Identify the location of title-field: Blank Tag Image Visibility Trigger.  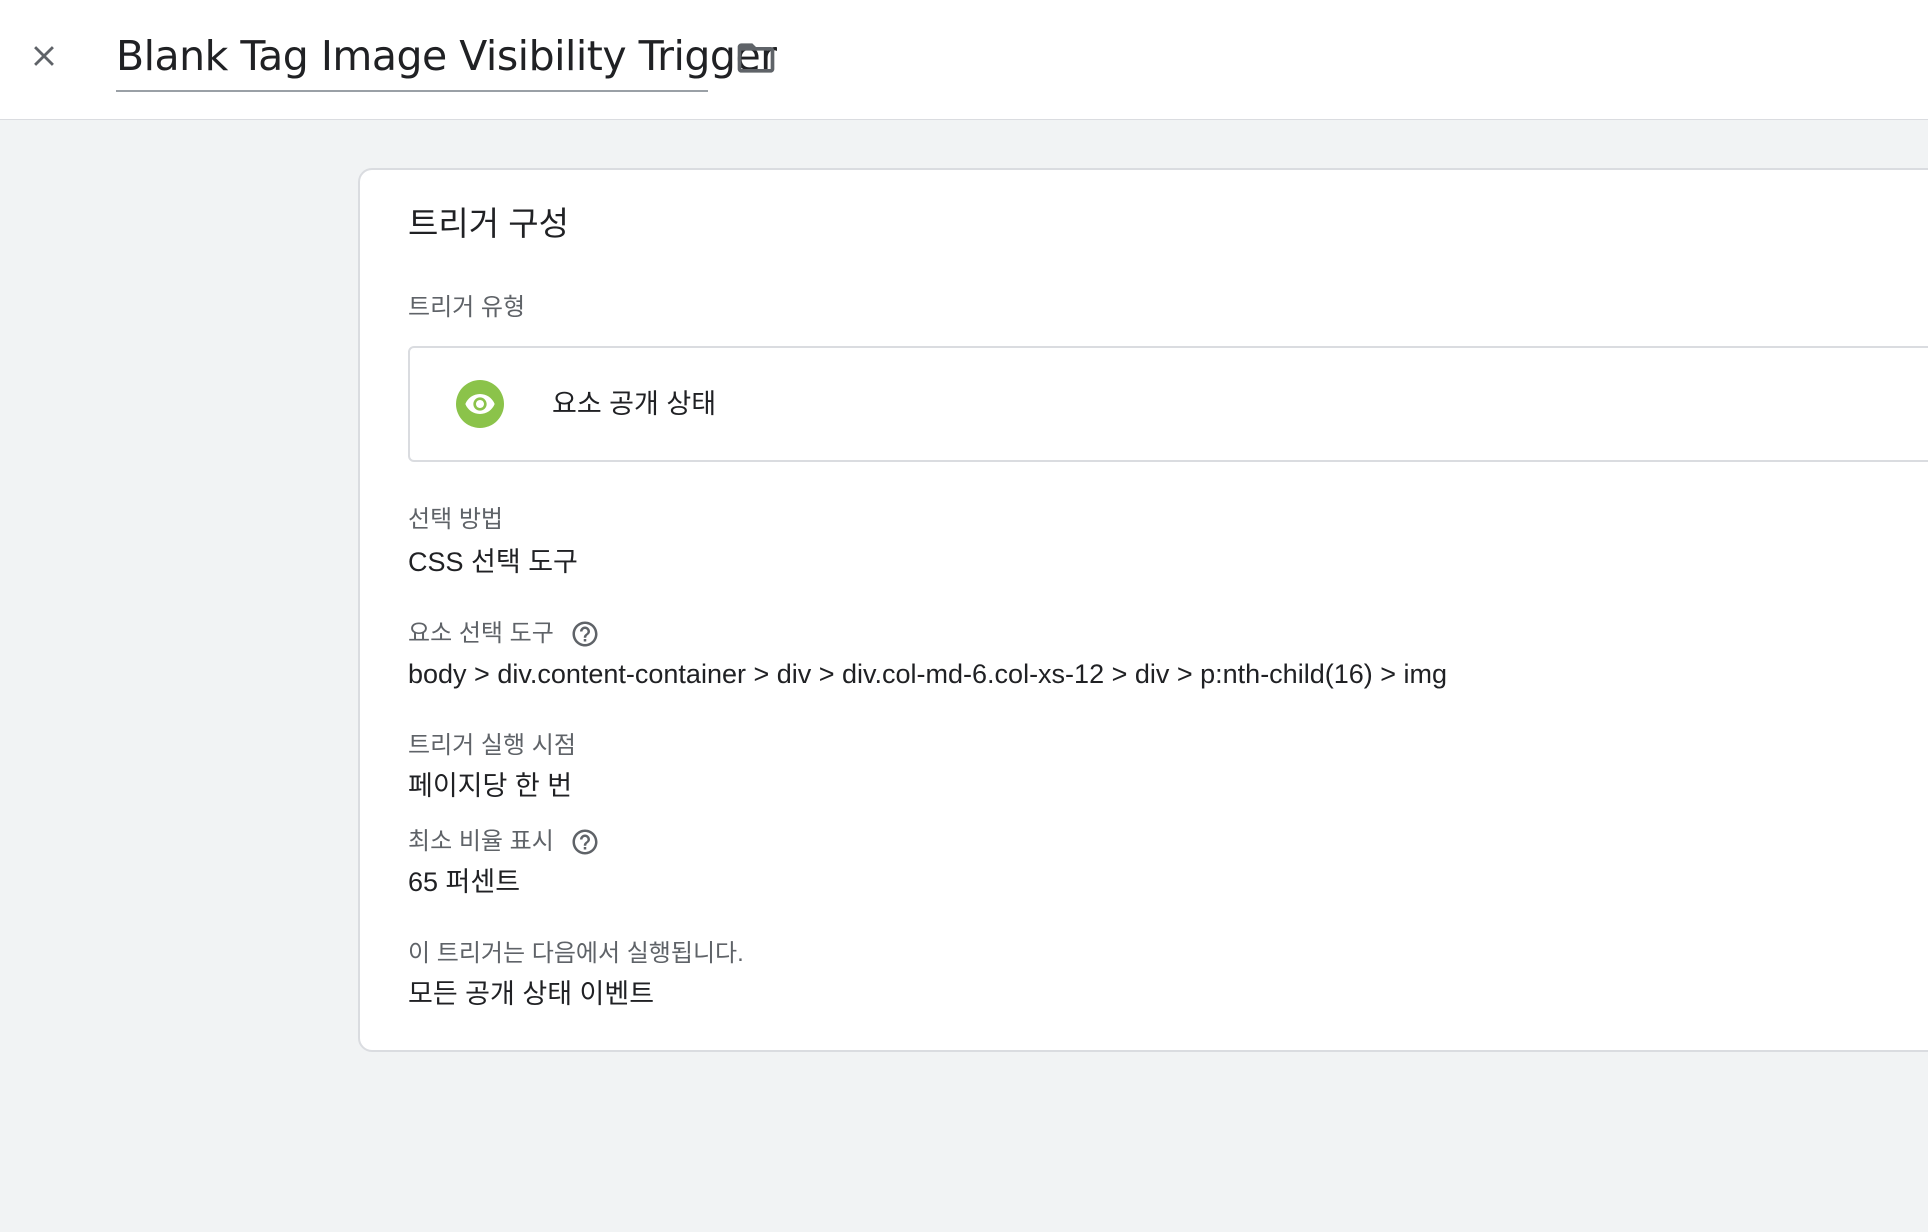
(446, 60).